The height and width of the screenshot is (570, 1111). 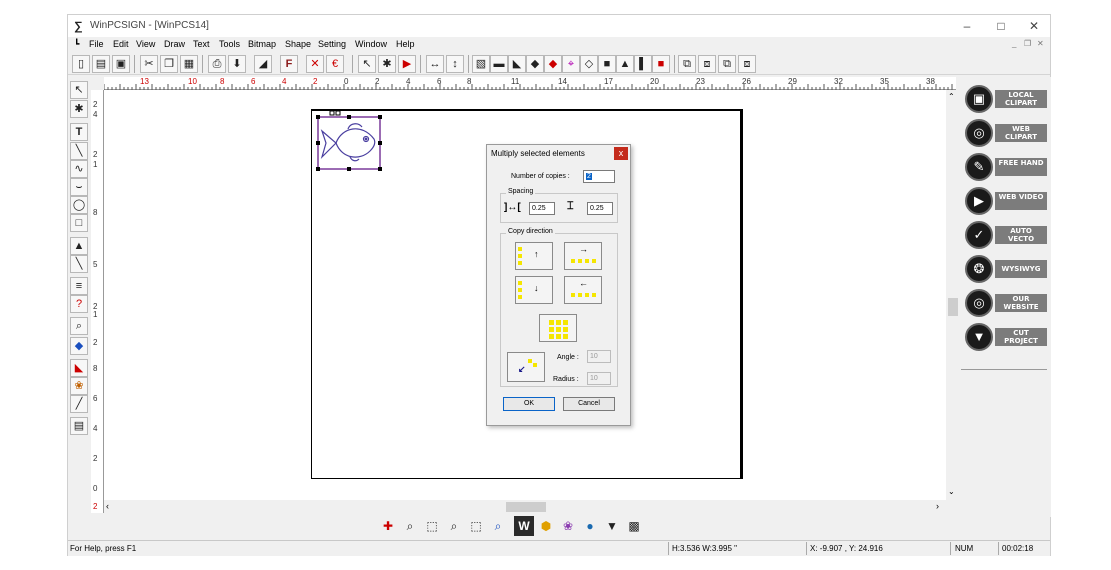 I want to click on menu-help: Help, so click(x=405, y=44).